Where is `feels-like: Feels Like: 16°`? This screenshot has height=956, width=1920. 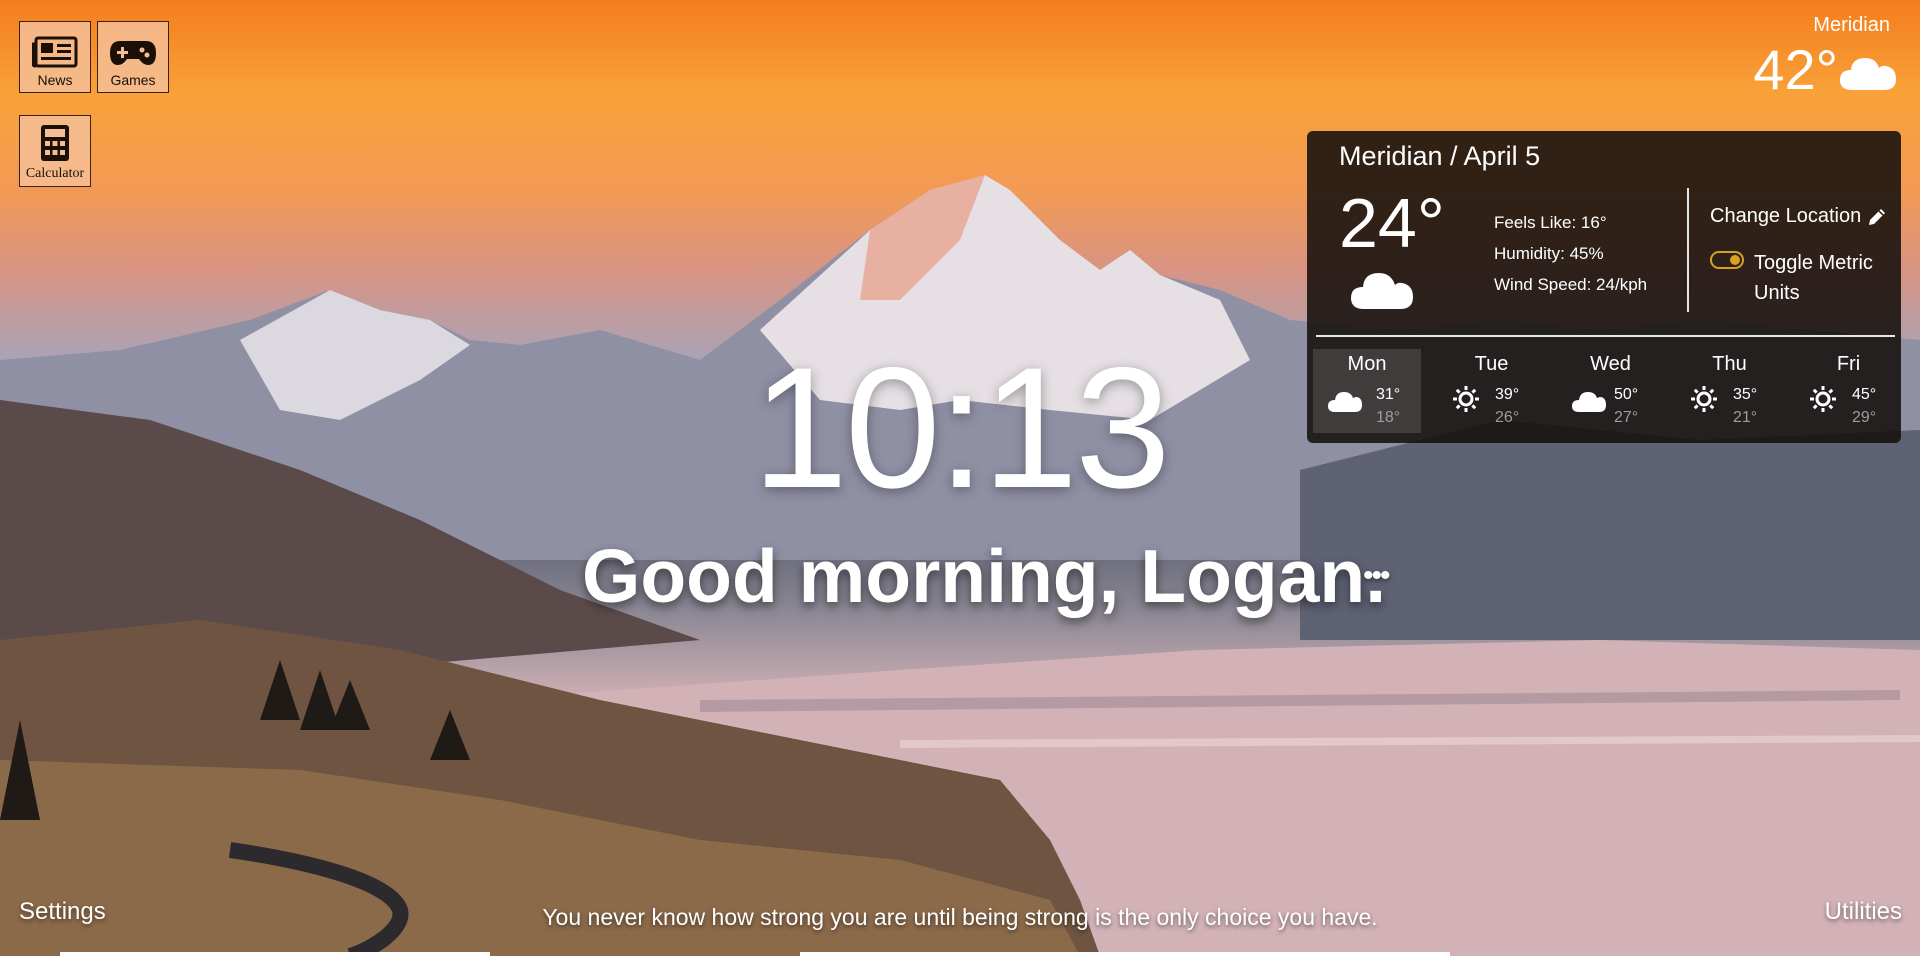 feels-like: Feels Like: 16° is located at coordinates (1550, 222).